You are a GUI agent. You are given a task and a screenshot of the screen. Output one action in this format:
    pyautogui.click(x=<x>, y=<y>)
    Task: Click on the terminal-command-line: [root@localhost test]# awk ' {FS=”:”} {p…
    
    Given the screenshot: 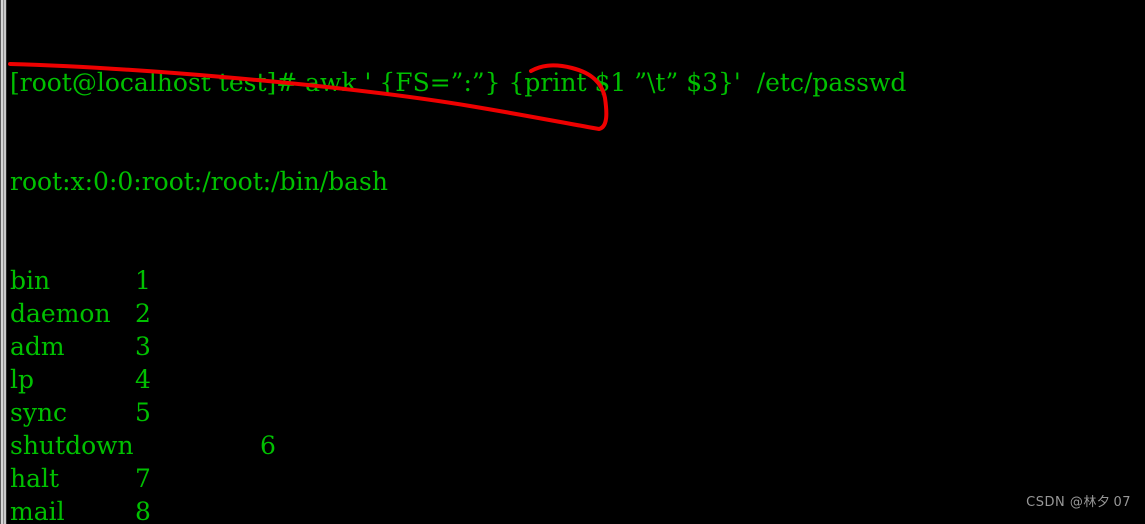 What is the action you would take?
    pyautogui.click(x=458, y=82)
    